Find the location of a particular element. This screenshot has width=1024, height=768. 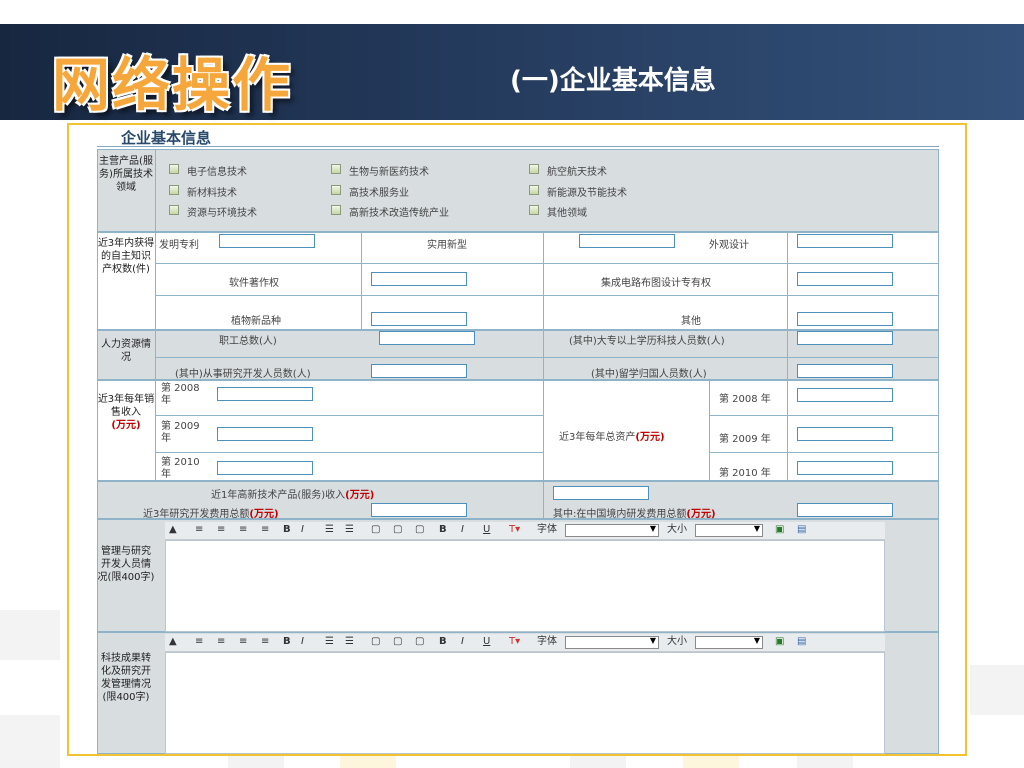

ip-label: 近3年内获得的自主知识产权数(件) is located at coordinates (126, 256).